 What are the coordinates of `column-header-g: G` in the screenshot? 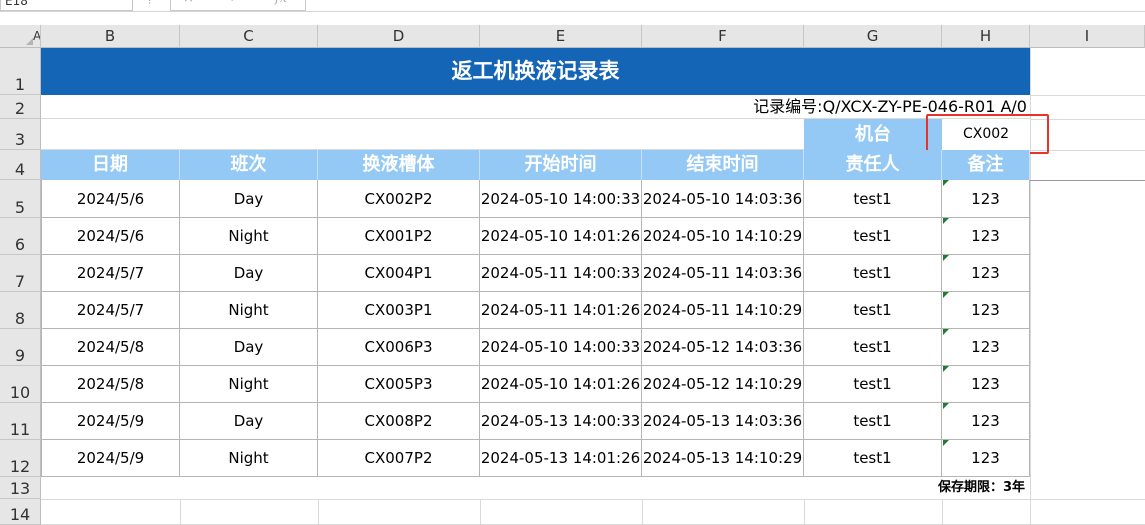 It's located at (873, 36).